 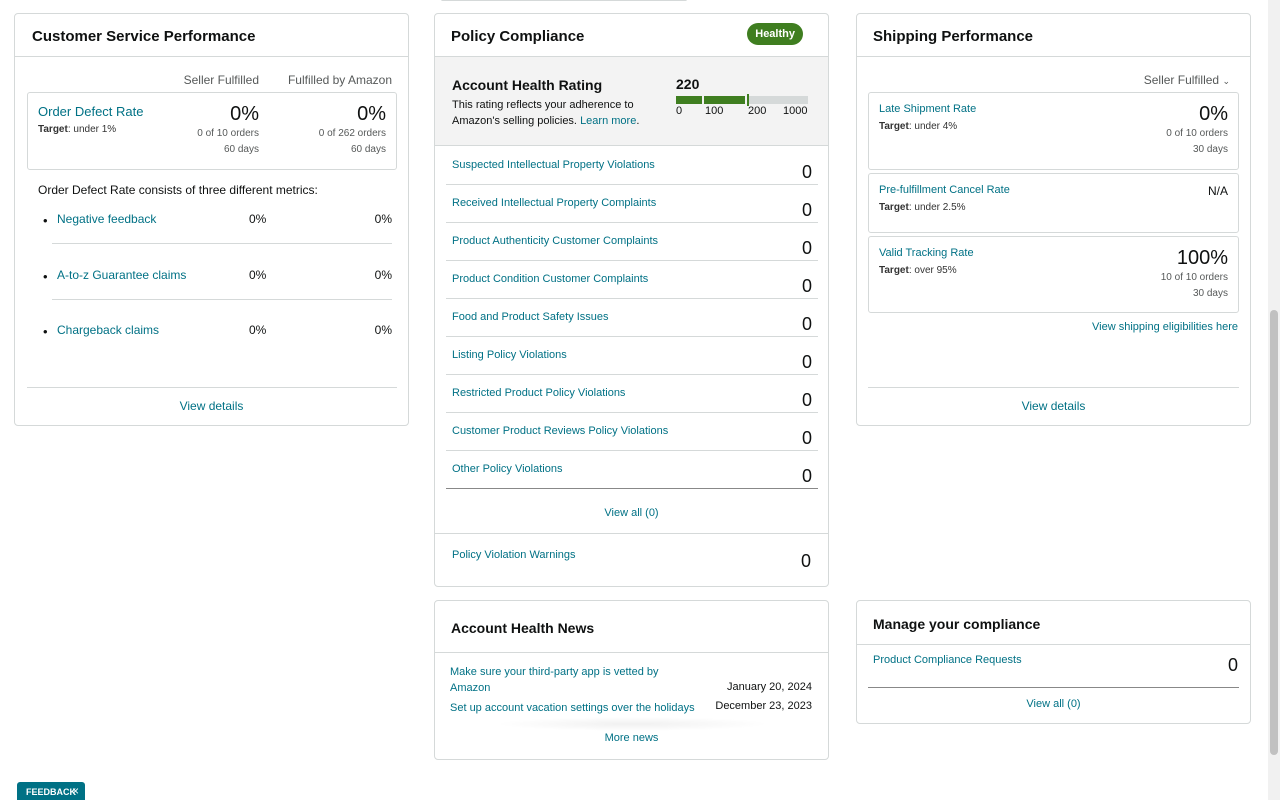 What do you see at coordinates (1165, 327) in the screenshot?
I see `shipping-eligibilities-link: View shipping eligibilities here` at bounding box center [1165, 327].